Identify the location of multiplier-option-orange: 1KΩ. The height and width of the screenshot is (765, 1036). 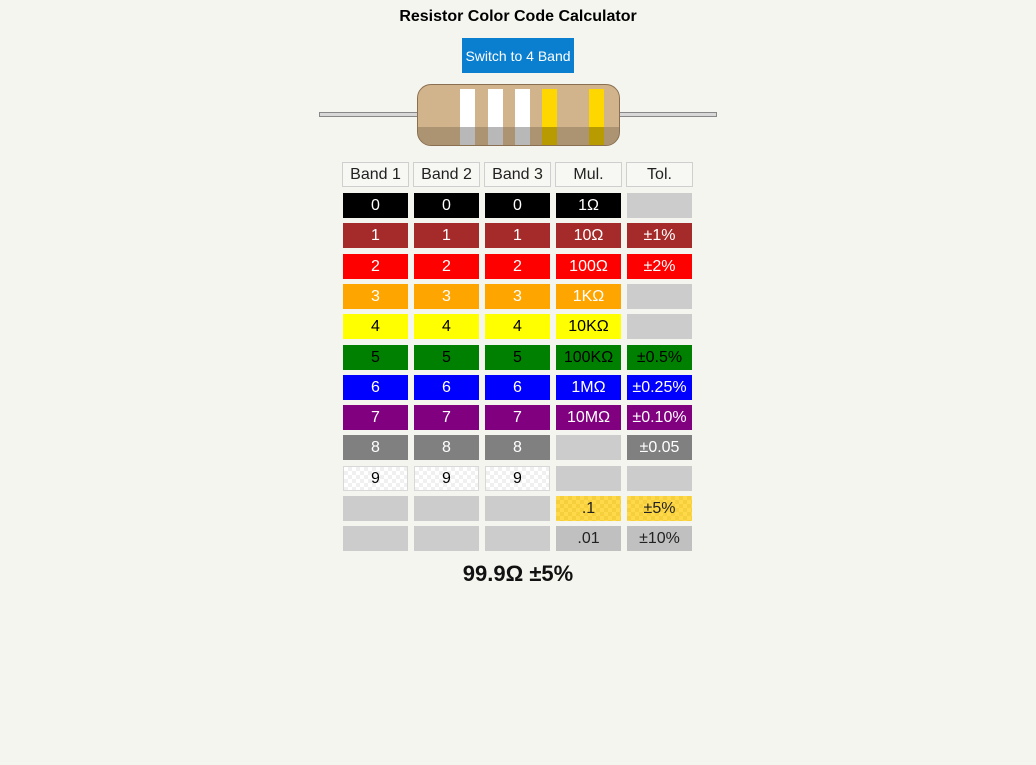
(588, 296).